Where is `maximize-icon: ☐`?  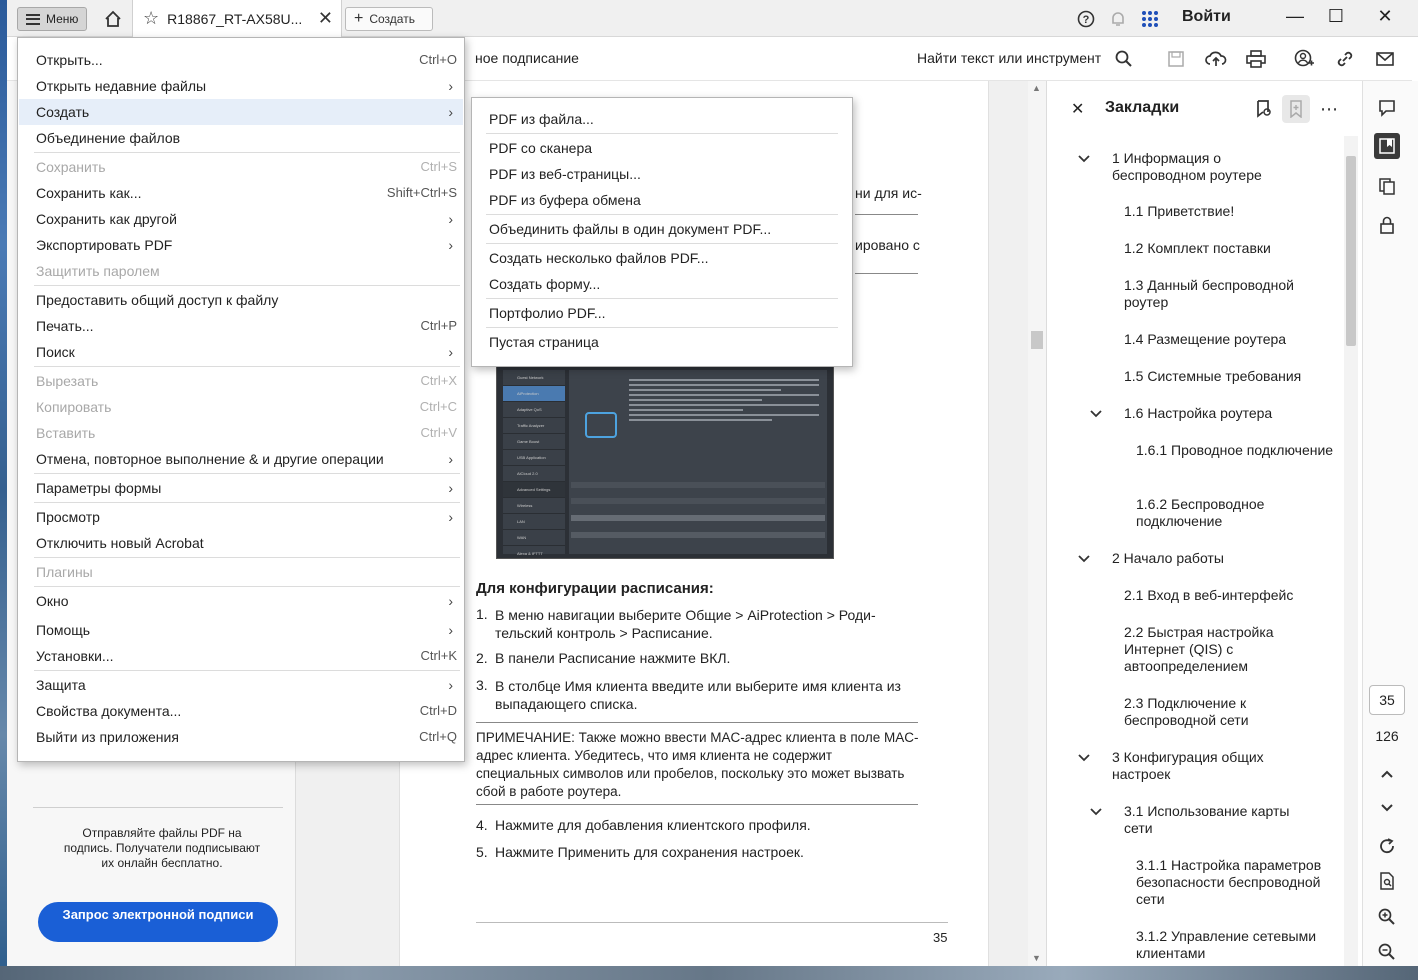 maximize-icon: ☐ is located at coordinates (1336, 16).